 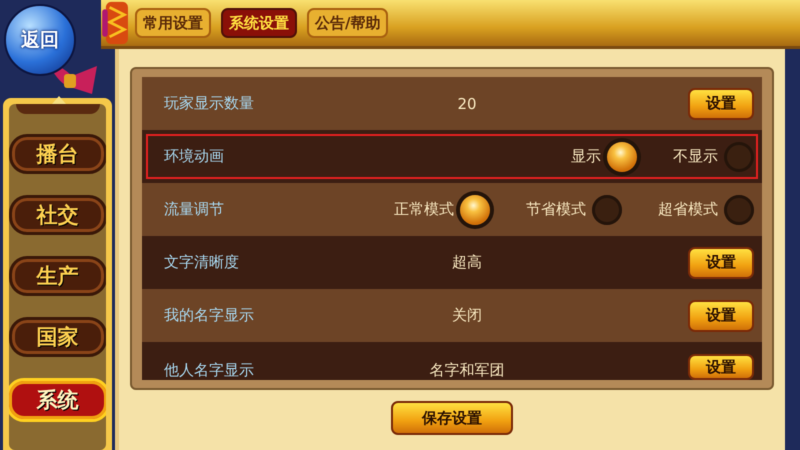 I want to click on option-label: 超省模式, so click(x=688, y=209).